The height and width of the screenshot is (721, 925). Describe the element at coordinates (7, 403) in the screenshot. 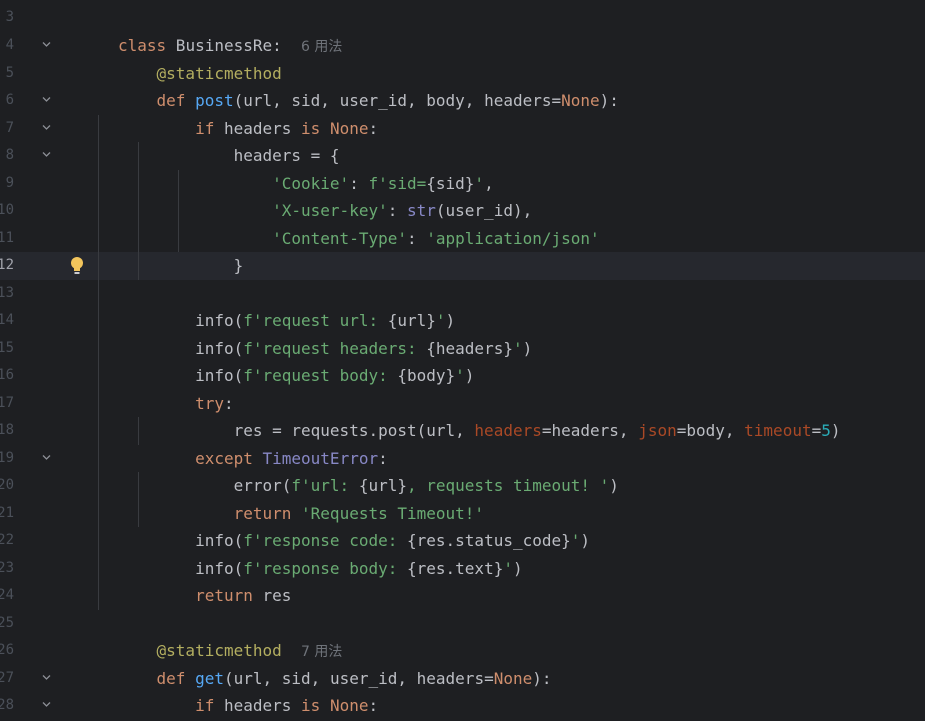

I see `line-number: 17` at that location.